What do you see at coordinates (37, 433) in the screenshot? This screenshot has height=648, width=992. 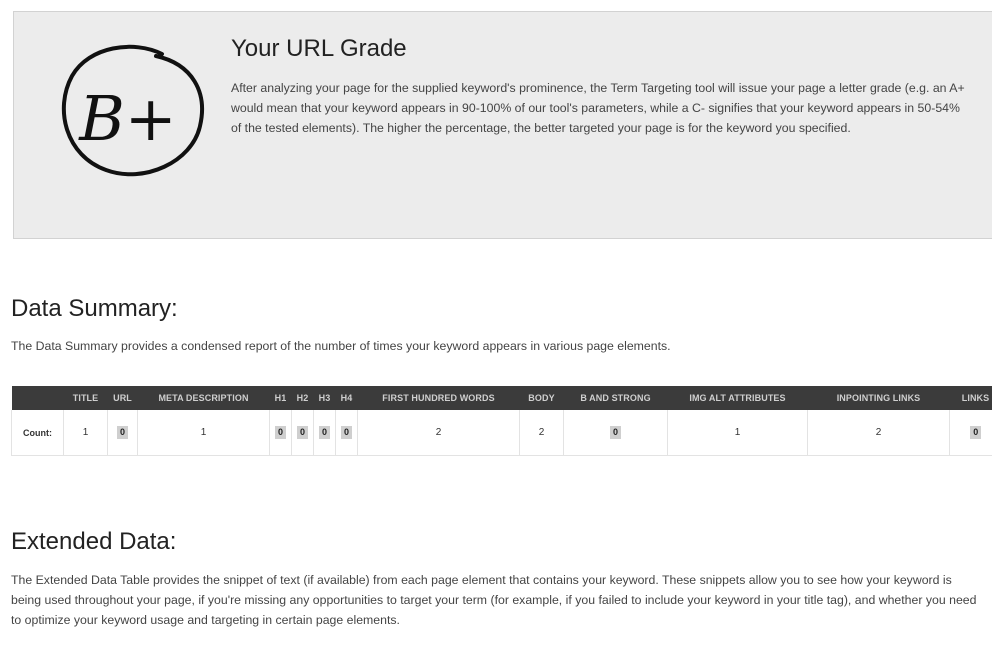 I see `row-label: Count:` at bounding box center [37, 433].